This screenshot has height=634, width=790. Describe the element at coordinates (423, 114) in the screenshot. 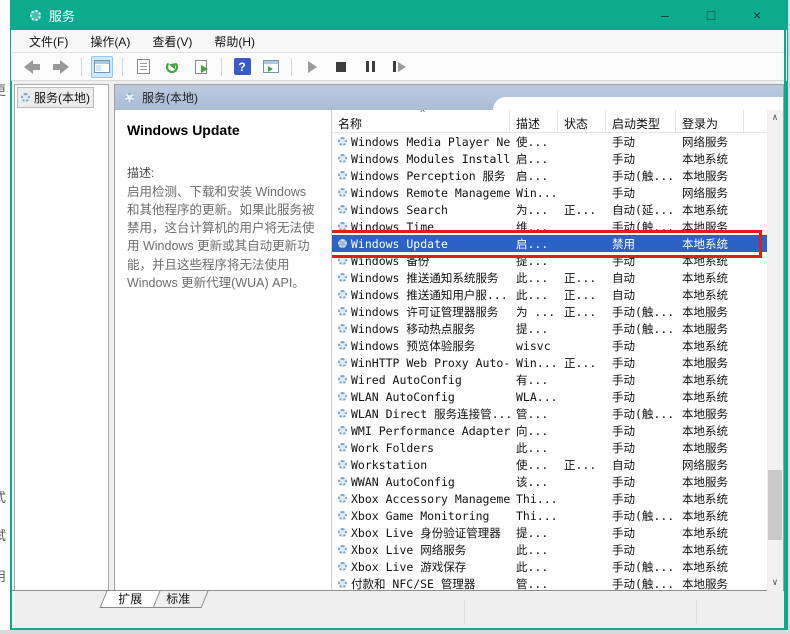

I see `sort-ascending-icon: ^` at that location.